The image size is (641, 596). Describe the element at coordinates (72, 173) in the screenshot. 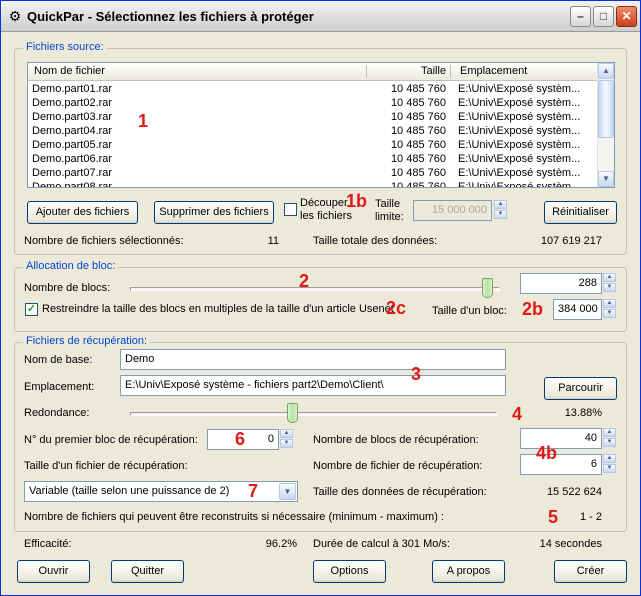

I see `file-name: Demo.part07.rar` at that location.